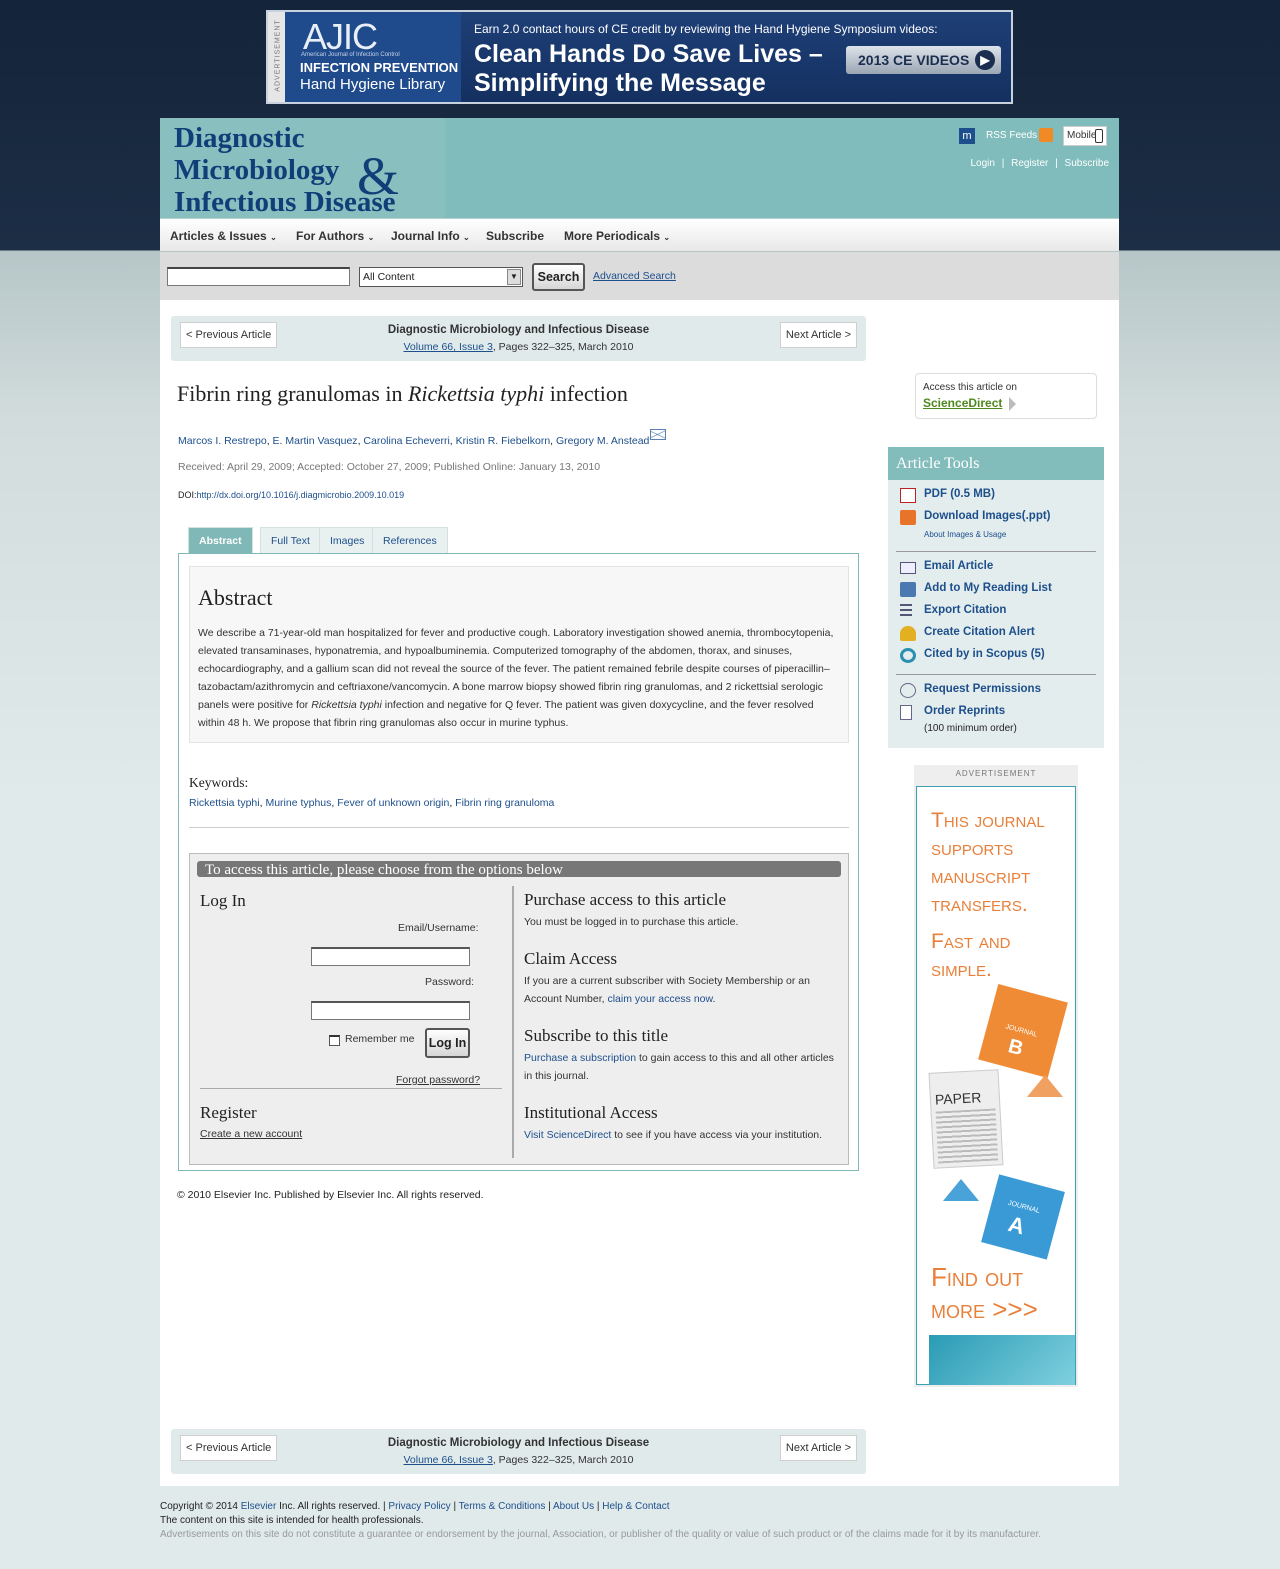  Describe the element at coordinates (967, 136) in the screenshot. I see `mendeley-icon: m` at that location.